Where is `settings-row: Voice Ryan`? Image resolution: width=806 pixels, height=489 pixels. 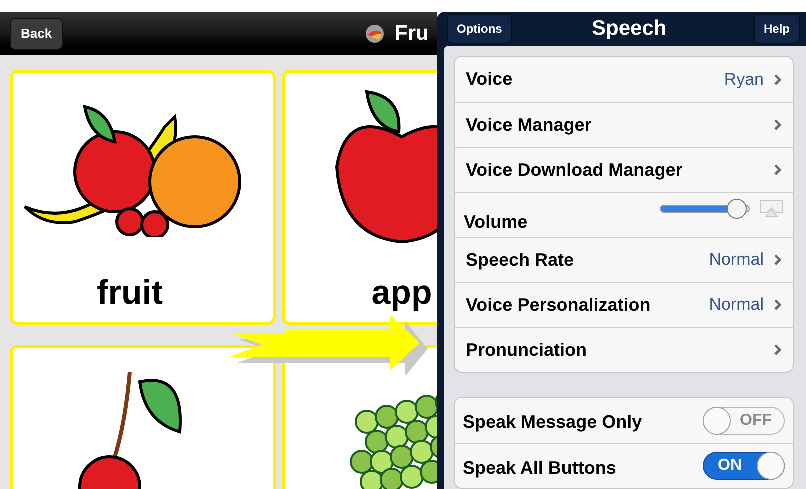
settings-row: Voice Ryan is located at coordinates (624, 79).